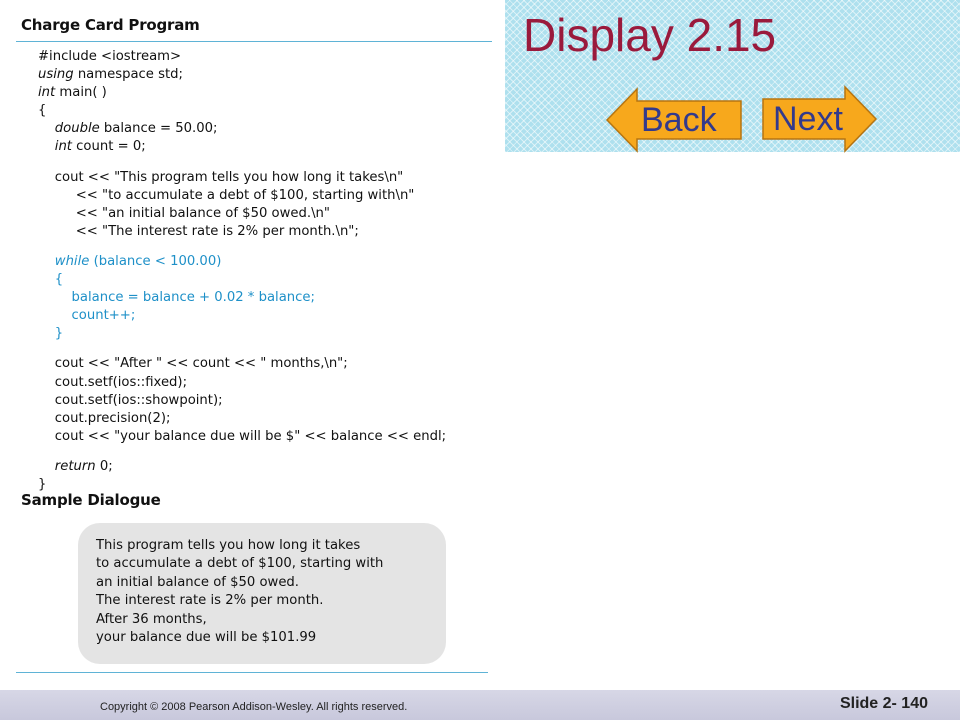 The image size is (960, 720). I want to click on bottom-rule, so click(252, 672).